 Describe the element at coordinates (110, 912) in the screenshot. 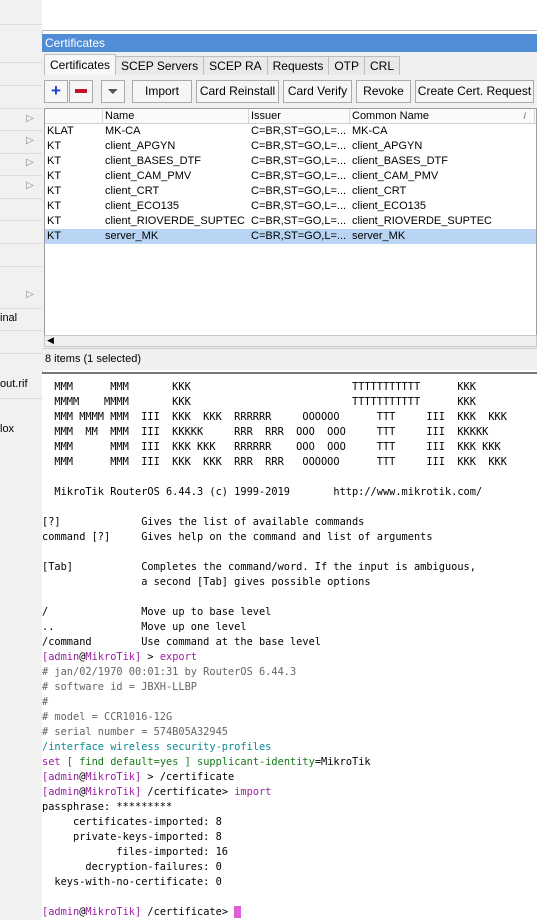

I see `prompt-host: MikroTik` at that location.